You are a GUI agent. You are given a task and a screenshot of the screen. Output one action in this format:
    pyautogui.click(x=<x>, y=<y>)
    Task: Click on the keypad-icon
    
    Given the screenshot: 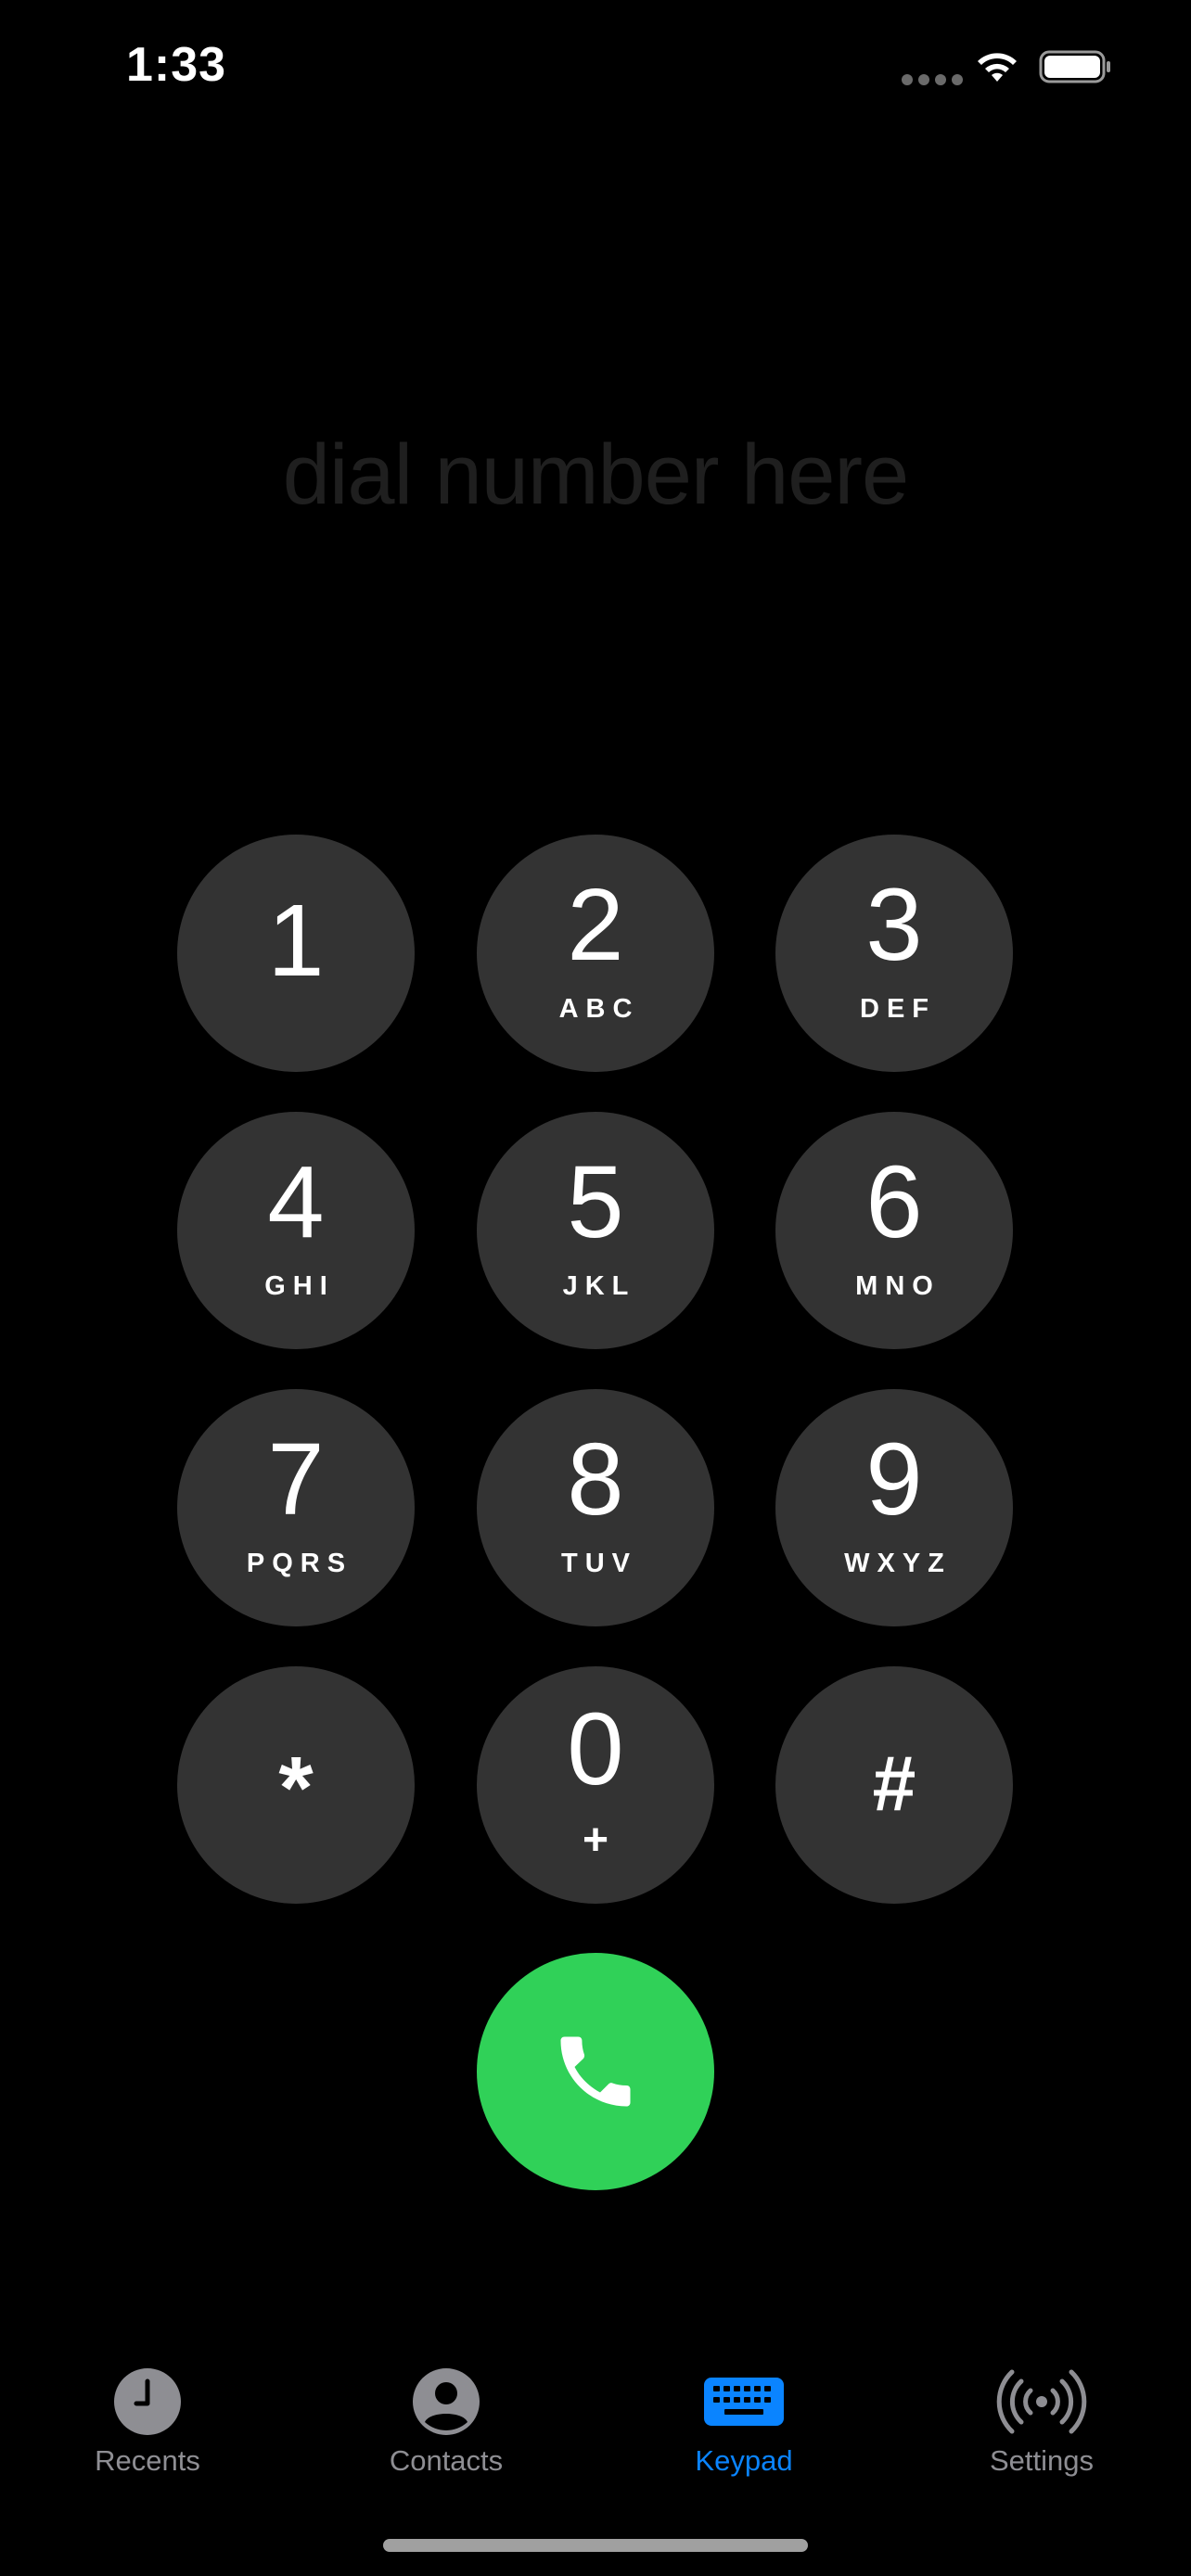 What is the action you would take?
    pyautogui.click(x=744, y=2402)
    